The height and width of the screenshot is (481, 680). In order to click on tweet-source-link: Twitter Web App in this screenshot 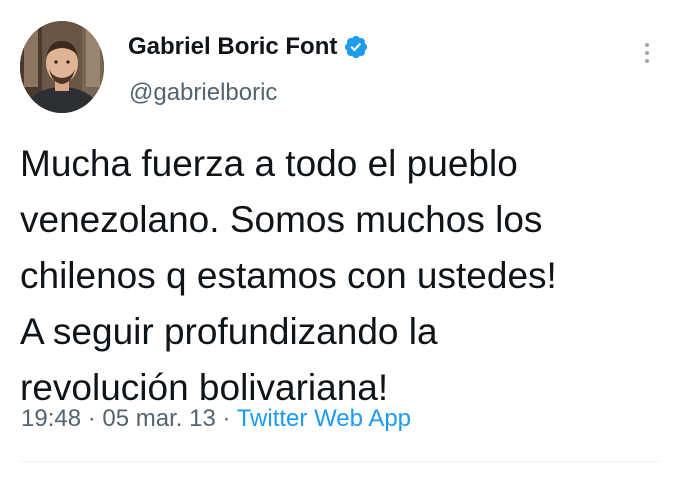, I will do `click(324, 418)`.